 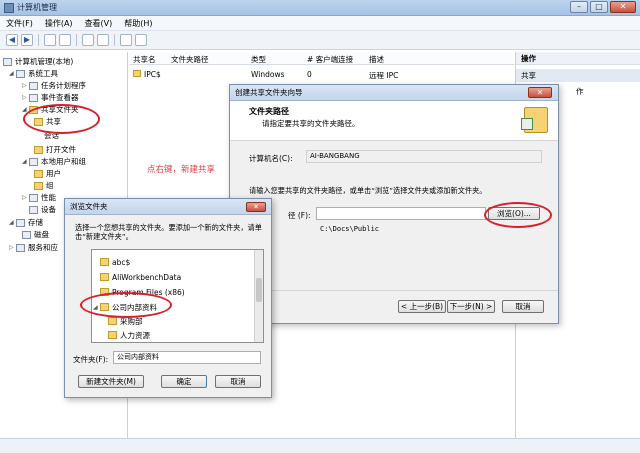 What do you see at coordinates (42, 209) in the screenshot?
I see `tree-device-manager: 设备` at bounding box center [42, 209].